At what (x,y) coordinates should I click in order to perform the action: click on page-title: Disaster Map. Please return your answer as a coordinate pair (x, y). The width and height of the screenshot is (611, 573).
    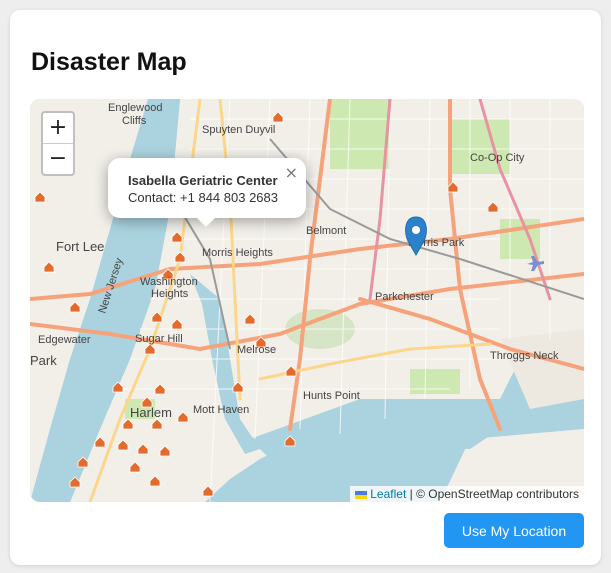
    Looking at the image, I should click on (109, 62).